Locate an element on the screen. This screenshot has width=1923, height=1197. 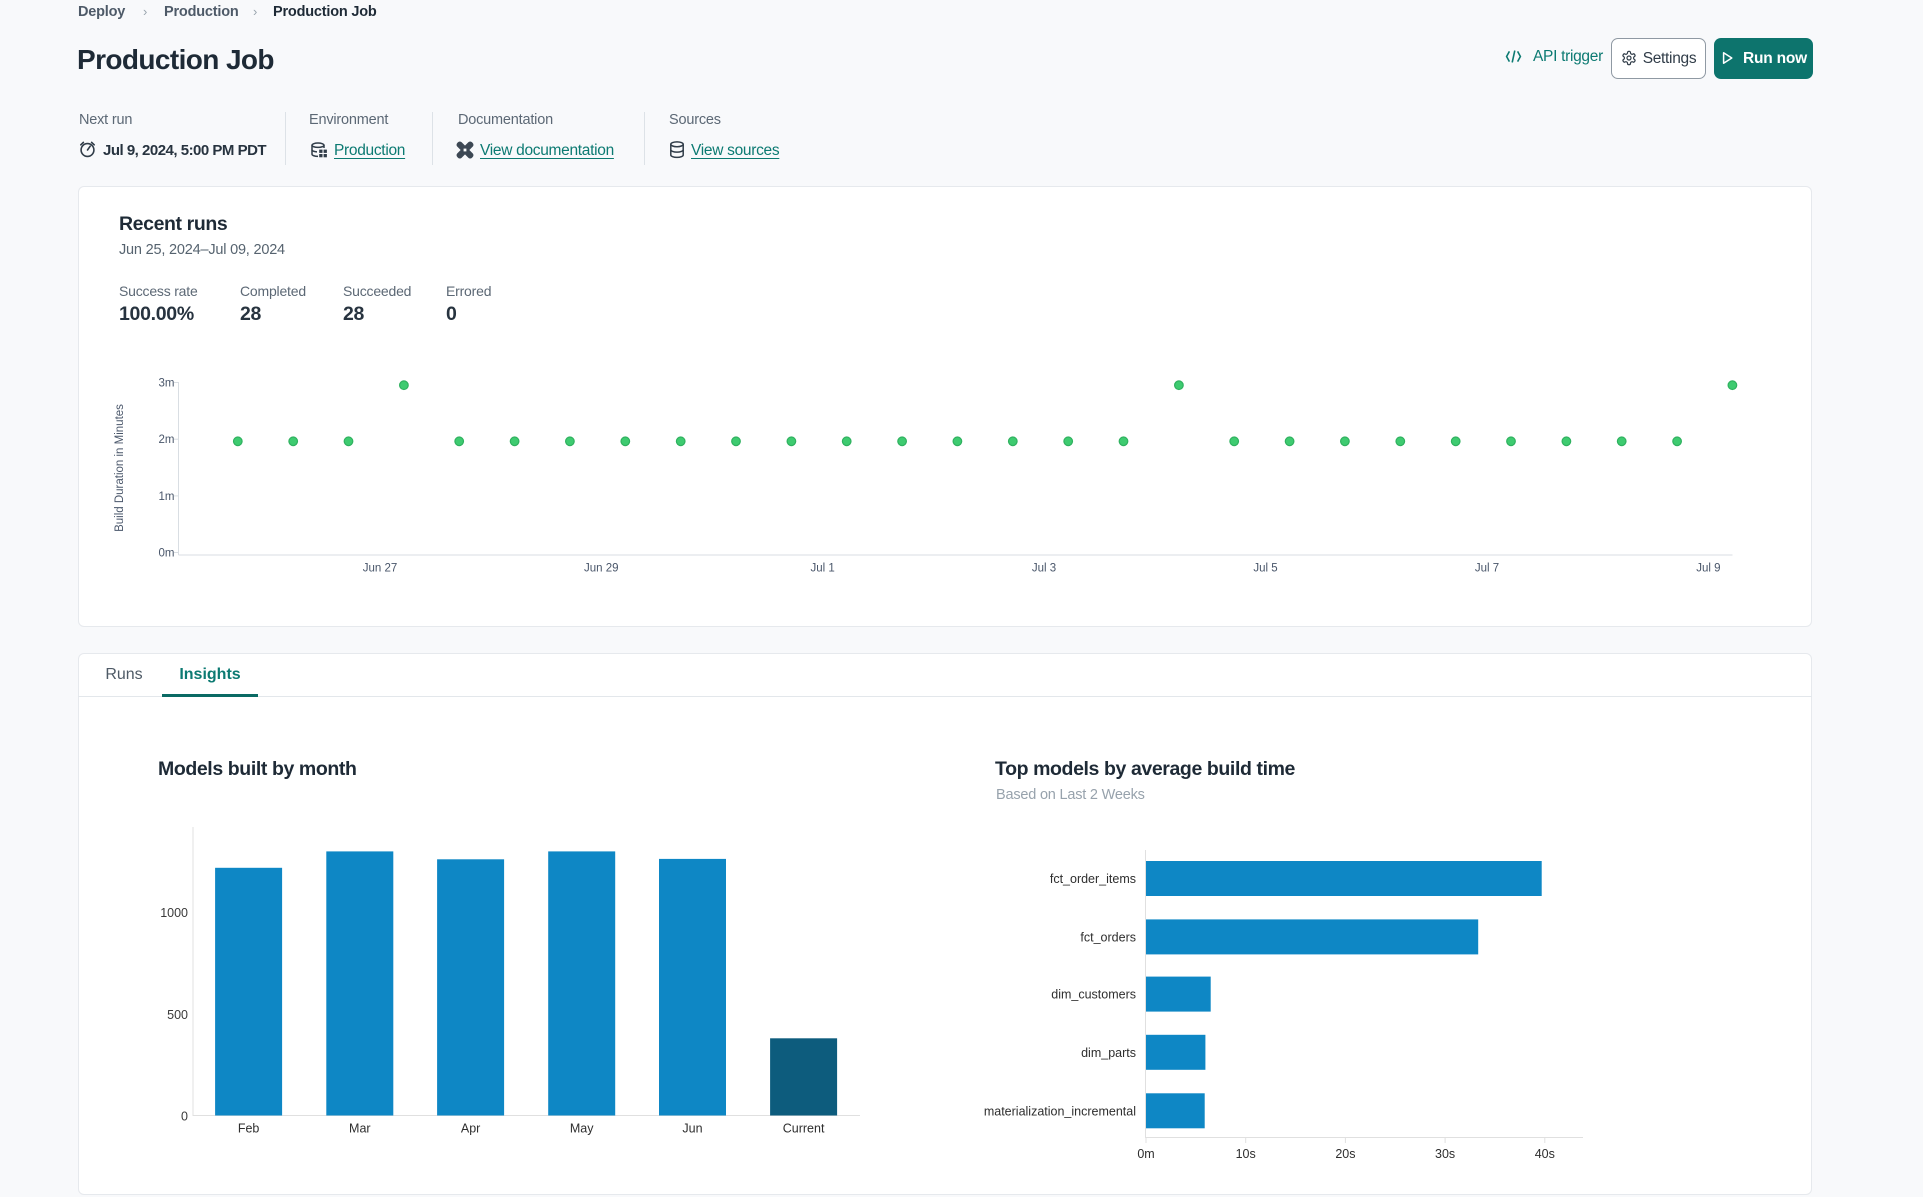
svg-text: Jun 27 is located at coordinates (380, 569).